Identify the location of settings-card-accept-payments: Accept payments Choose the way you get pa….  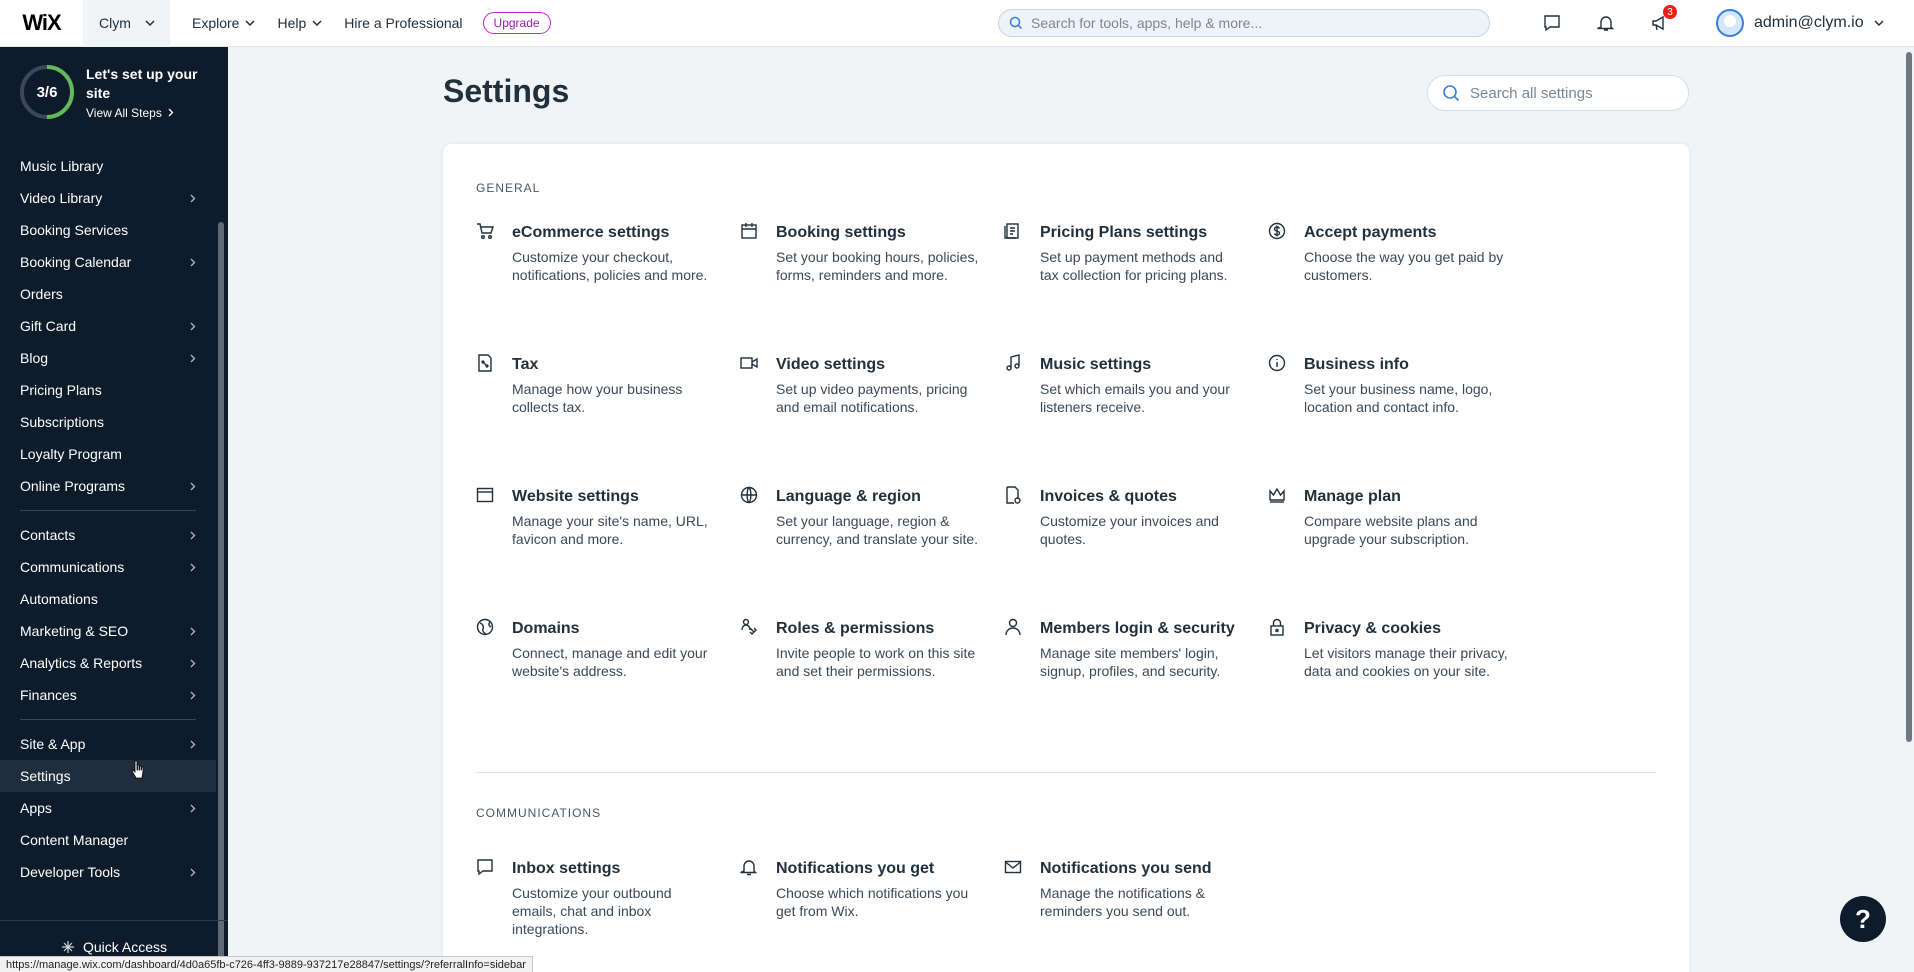
(1388, 252).